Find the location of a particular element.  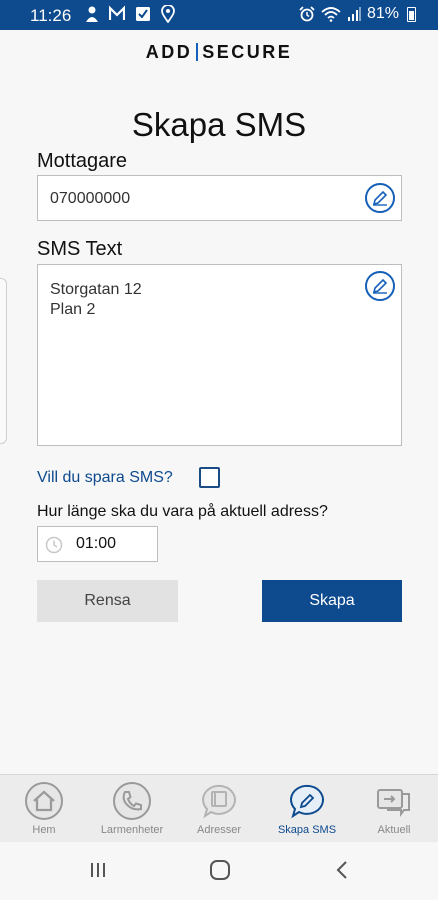

recipient-value: 070000000 is located at coordinates (90, 198).